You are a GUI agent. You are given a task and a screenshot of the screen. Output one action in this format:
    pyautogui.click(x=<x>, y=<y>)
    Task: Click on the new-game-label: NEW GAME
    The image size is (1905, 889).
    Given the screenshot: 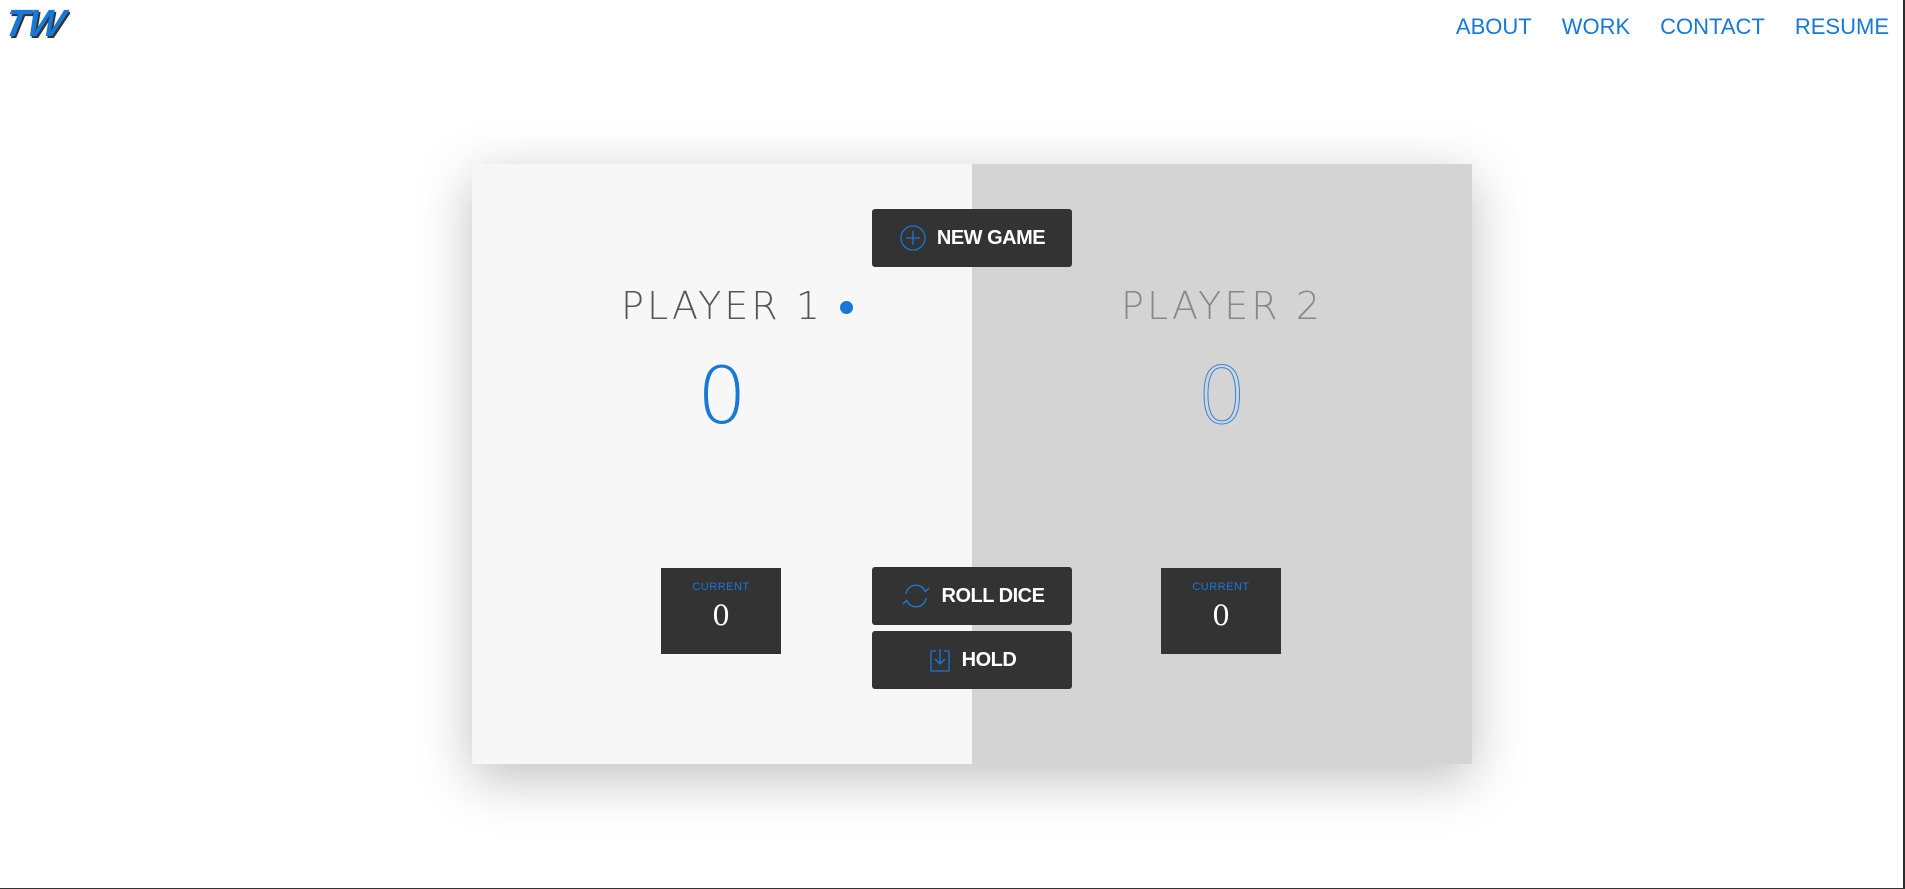 What is the action you would take?
    pyautogui.click(x=991, y=237)
    